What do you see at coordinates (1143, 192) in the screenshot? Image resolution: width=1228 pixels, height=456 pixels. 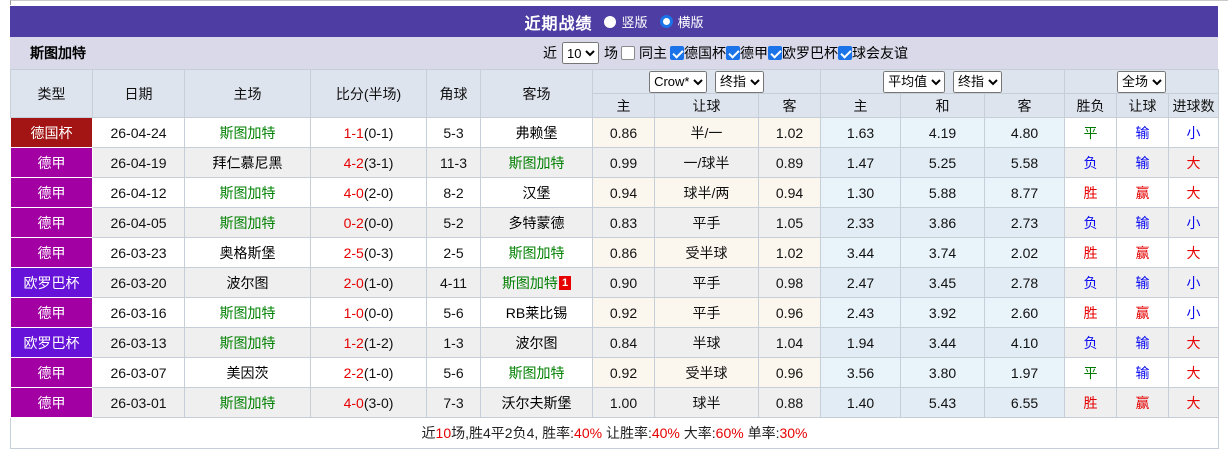 I see `result-handicap-cell: 赢` at bounding box center [1143, 192].